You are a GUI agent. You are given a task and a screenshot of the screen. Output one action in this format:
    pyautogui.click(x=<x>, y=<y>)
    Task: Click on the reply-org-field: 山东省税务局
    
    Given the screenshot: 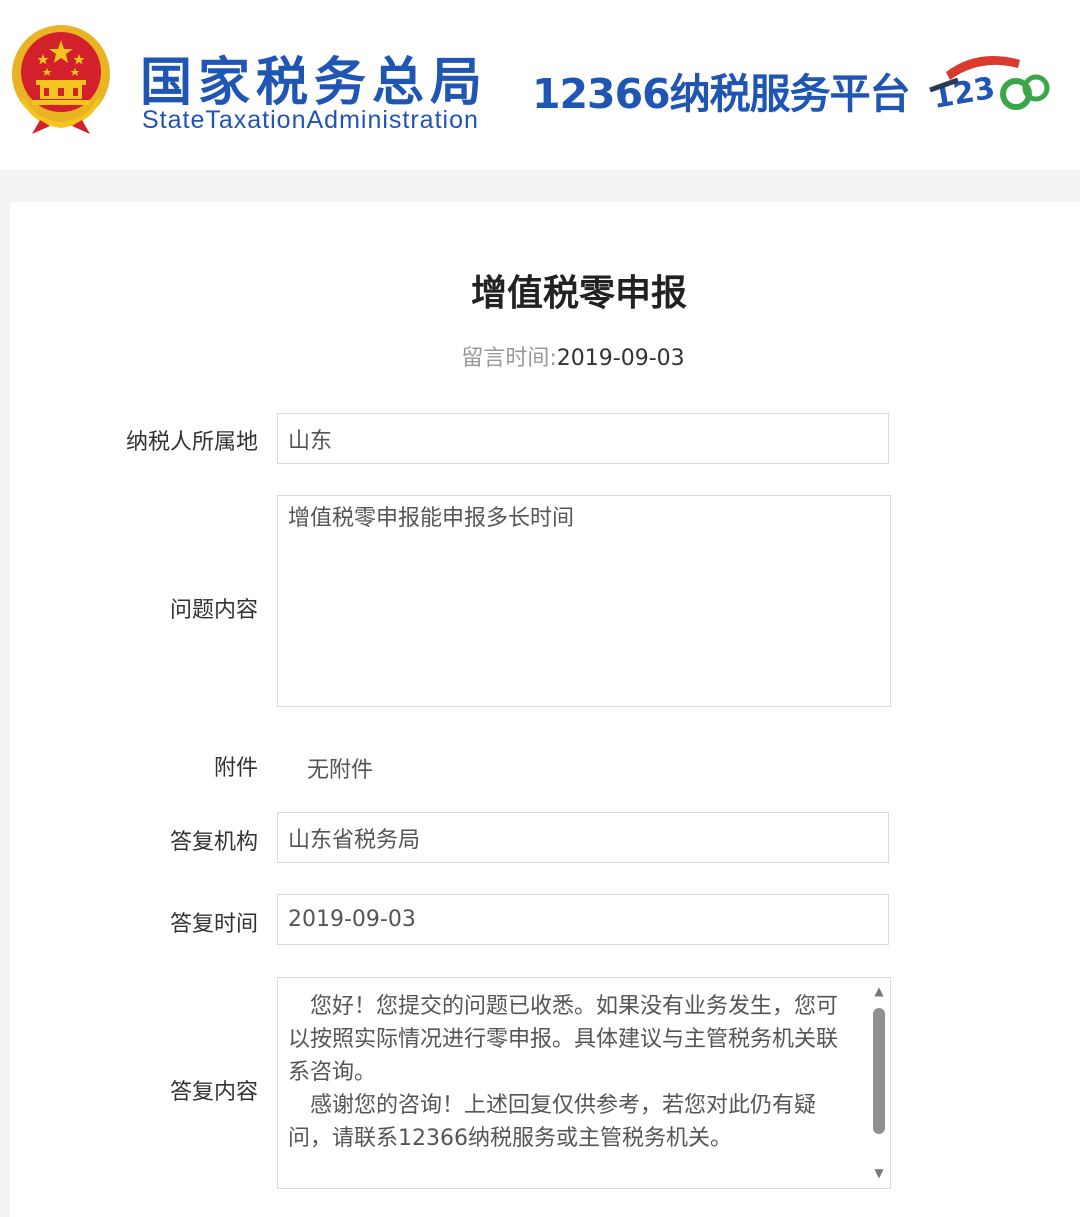 What is the action you would take?
    pyautogui.click(x=583, y=837)
    